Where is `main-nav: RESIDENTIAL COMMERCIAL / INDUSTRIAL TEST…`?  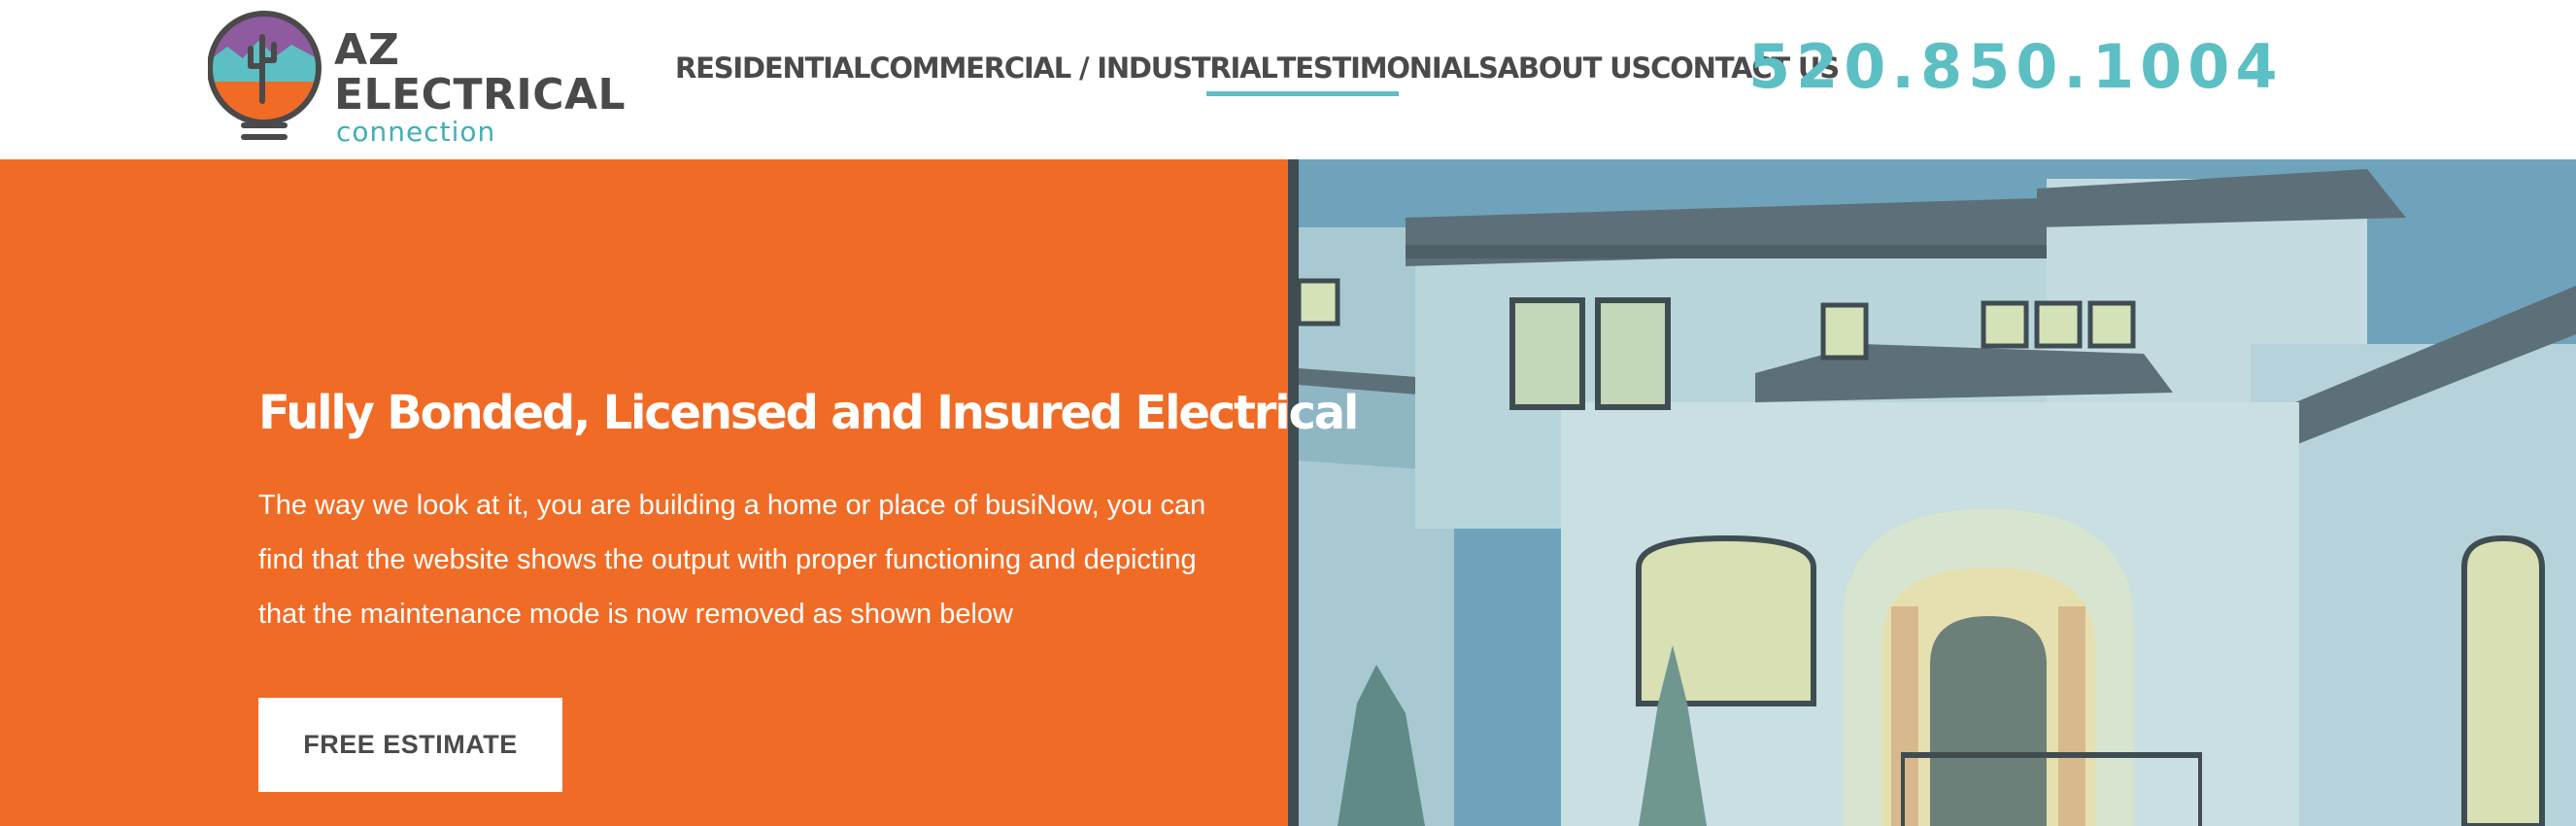 main-nav: RESIDENTIAL COMMERCIAL / INDUSTRIAL TEST… is located at coordinates (1257, 68).